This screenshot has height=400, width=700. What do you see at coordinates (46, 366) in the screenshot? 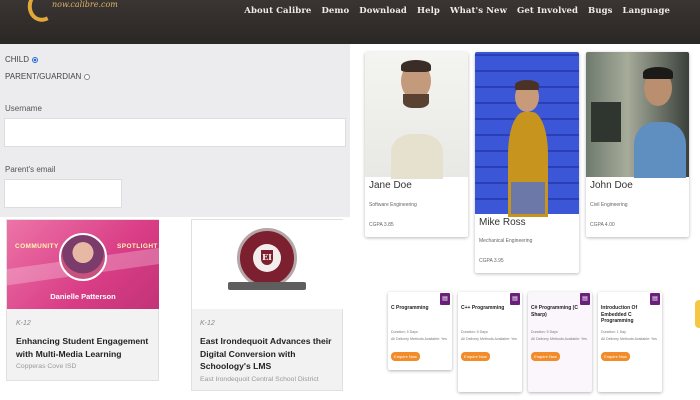
I see `card-subtitle: Copperas Cove ISD` at bounding box center [46, 366].